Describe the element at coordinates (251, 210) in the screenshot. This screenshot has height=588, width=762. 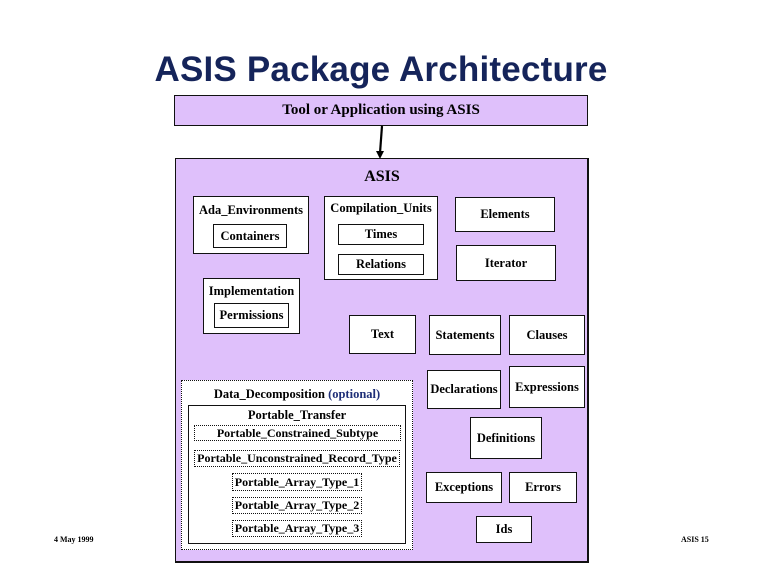
I see `ada-environments-label: Ada_Environments` at that location.